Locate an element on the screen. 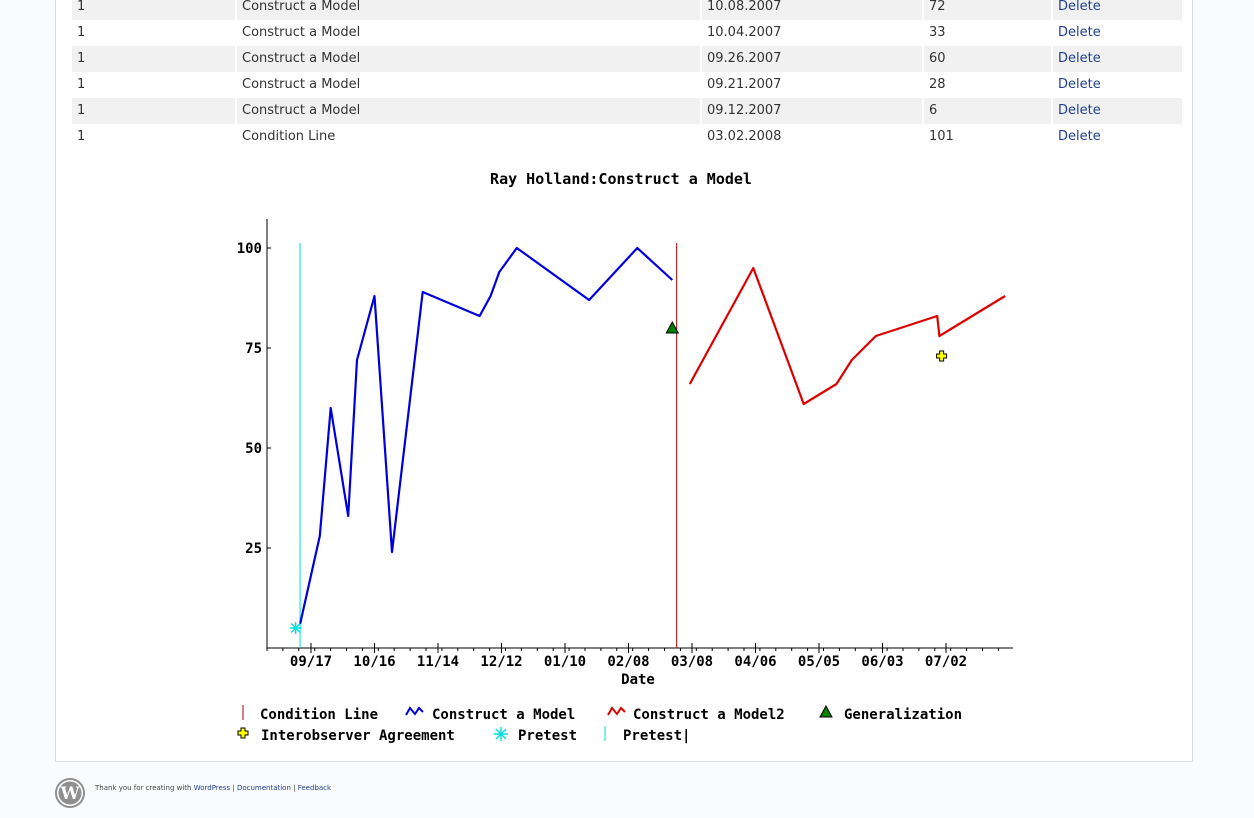 Image resolution: width=1254 pixels, height=818 pixels. legend-triangle-icon is located at coordinates (826, 711).